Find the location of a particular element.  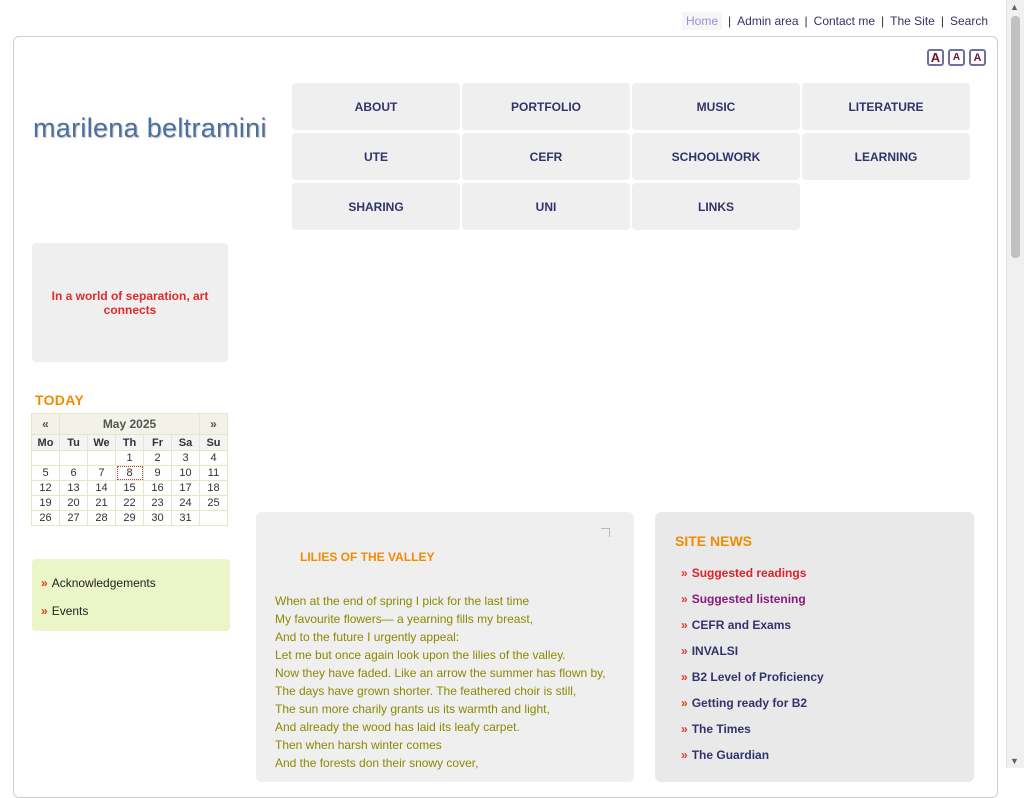

calendar-day: 2 is located at coordinates (157, 458).